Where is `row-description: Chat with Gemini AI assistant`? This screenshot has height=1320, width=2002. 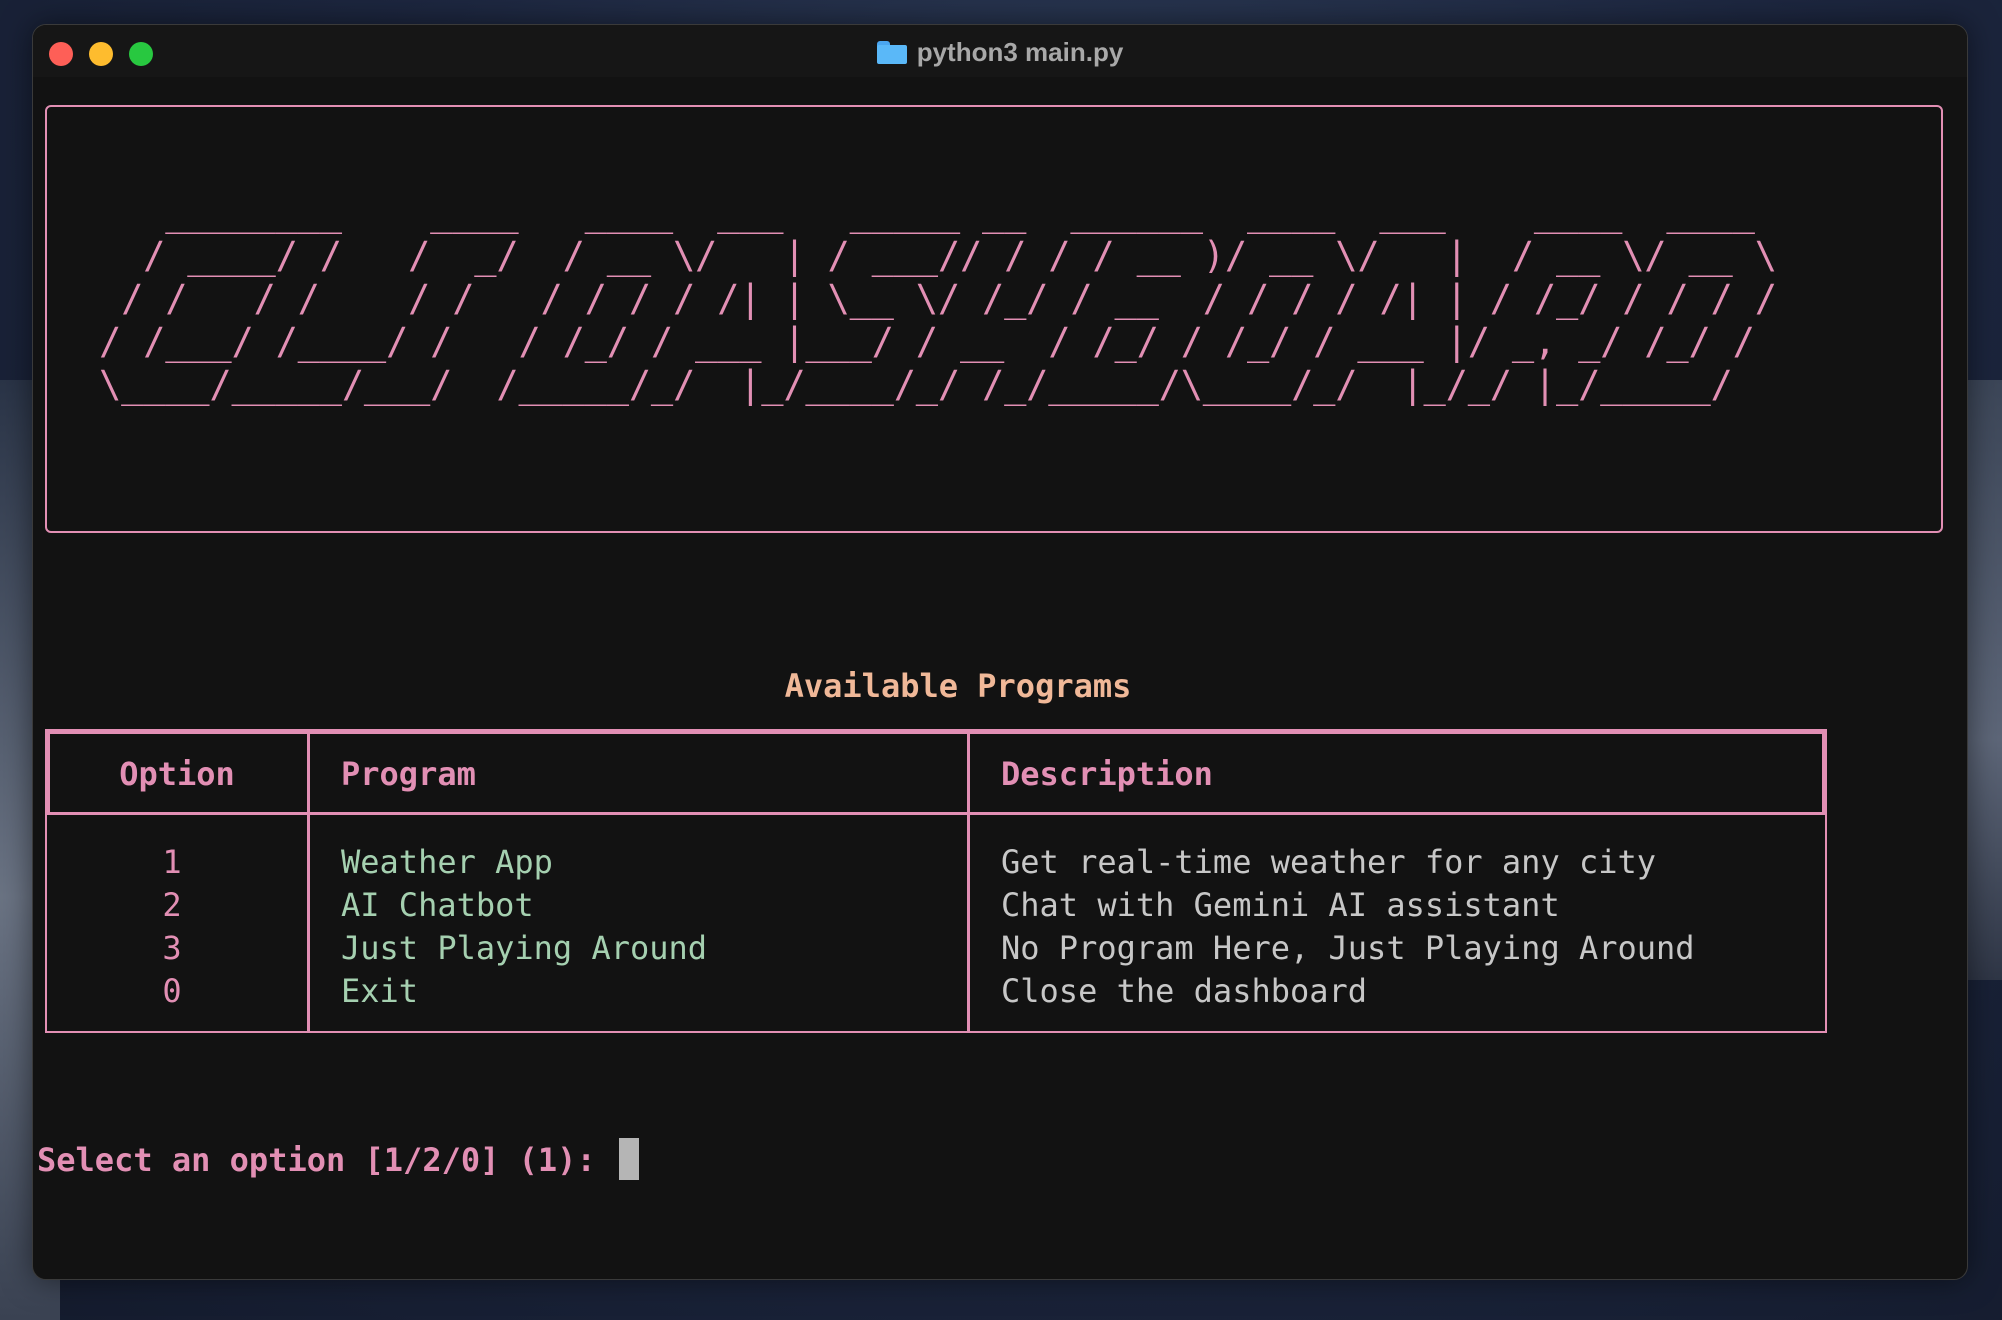 row-description: Chat with Gemini AI assistant is located at coordinates (1280, 905).